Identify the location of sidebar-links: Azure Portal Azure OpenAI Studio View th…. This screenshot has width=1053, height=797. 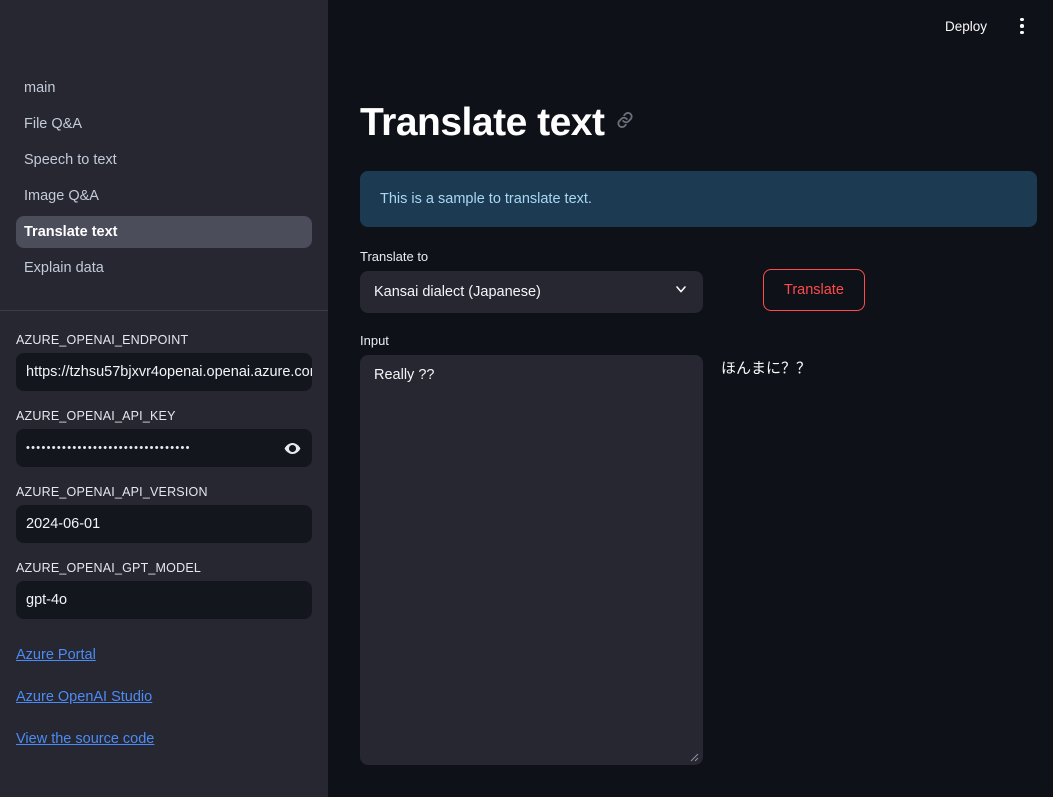
(164, 705).